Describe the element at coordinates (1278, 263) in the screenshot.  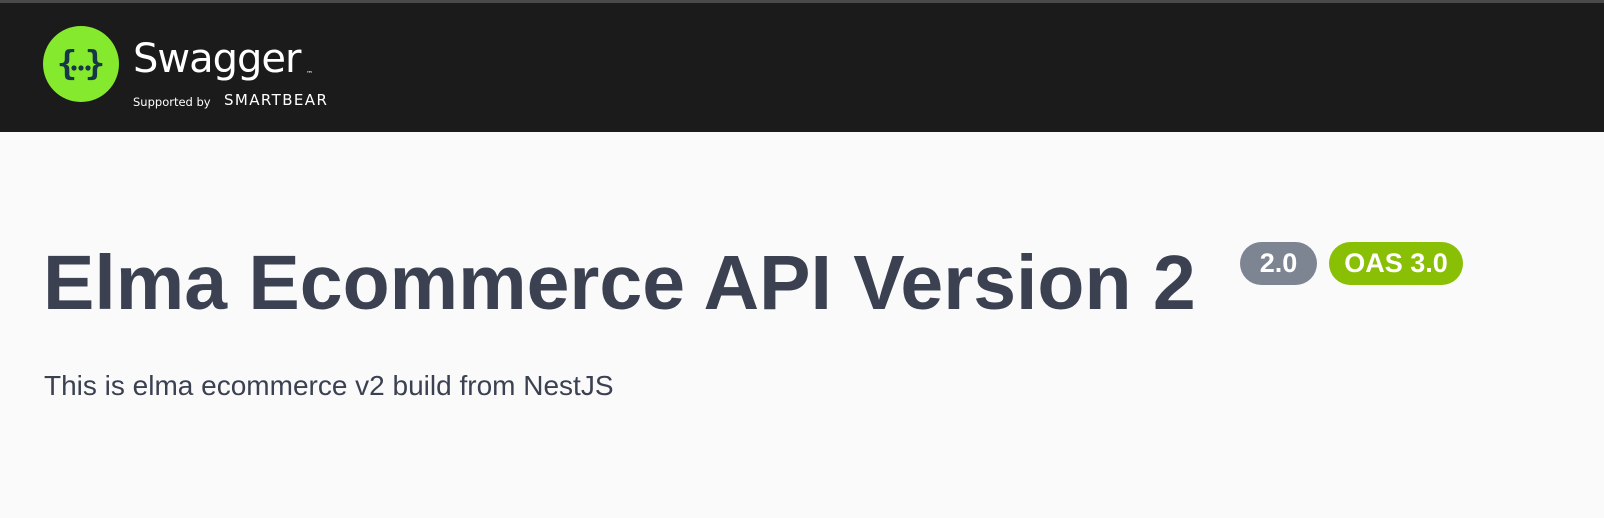
I see `version-badge: 2.0` at that location.